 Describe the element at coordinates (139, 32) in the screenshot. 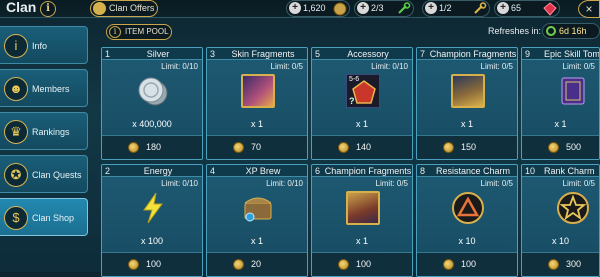

I see `item-pool-button: i ITEM POOL` at that location.